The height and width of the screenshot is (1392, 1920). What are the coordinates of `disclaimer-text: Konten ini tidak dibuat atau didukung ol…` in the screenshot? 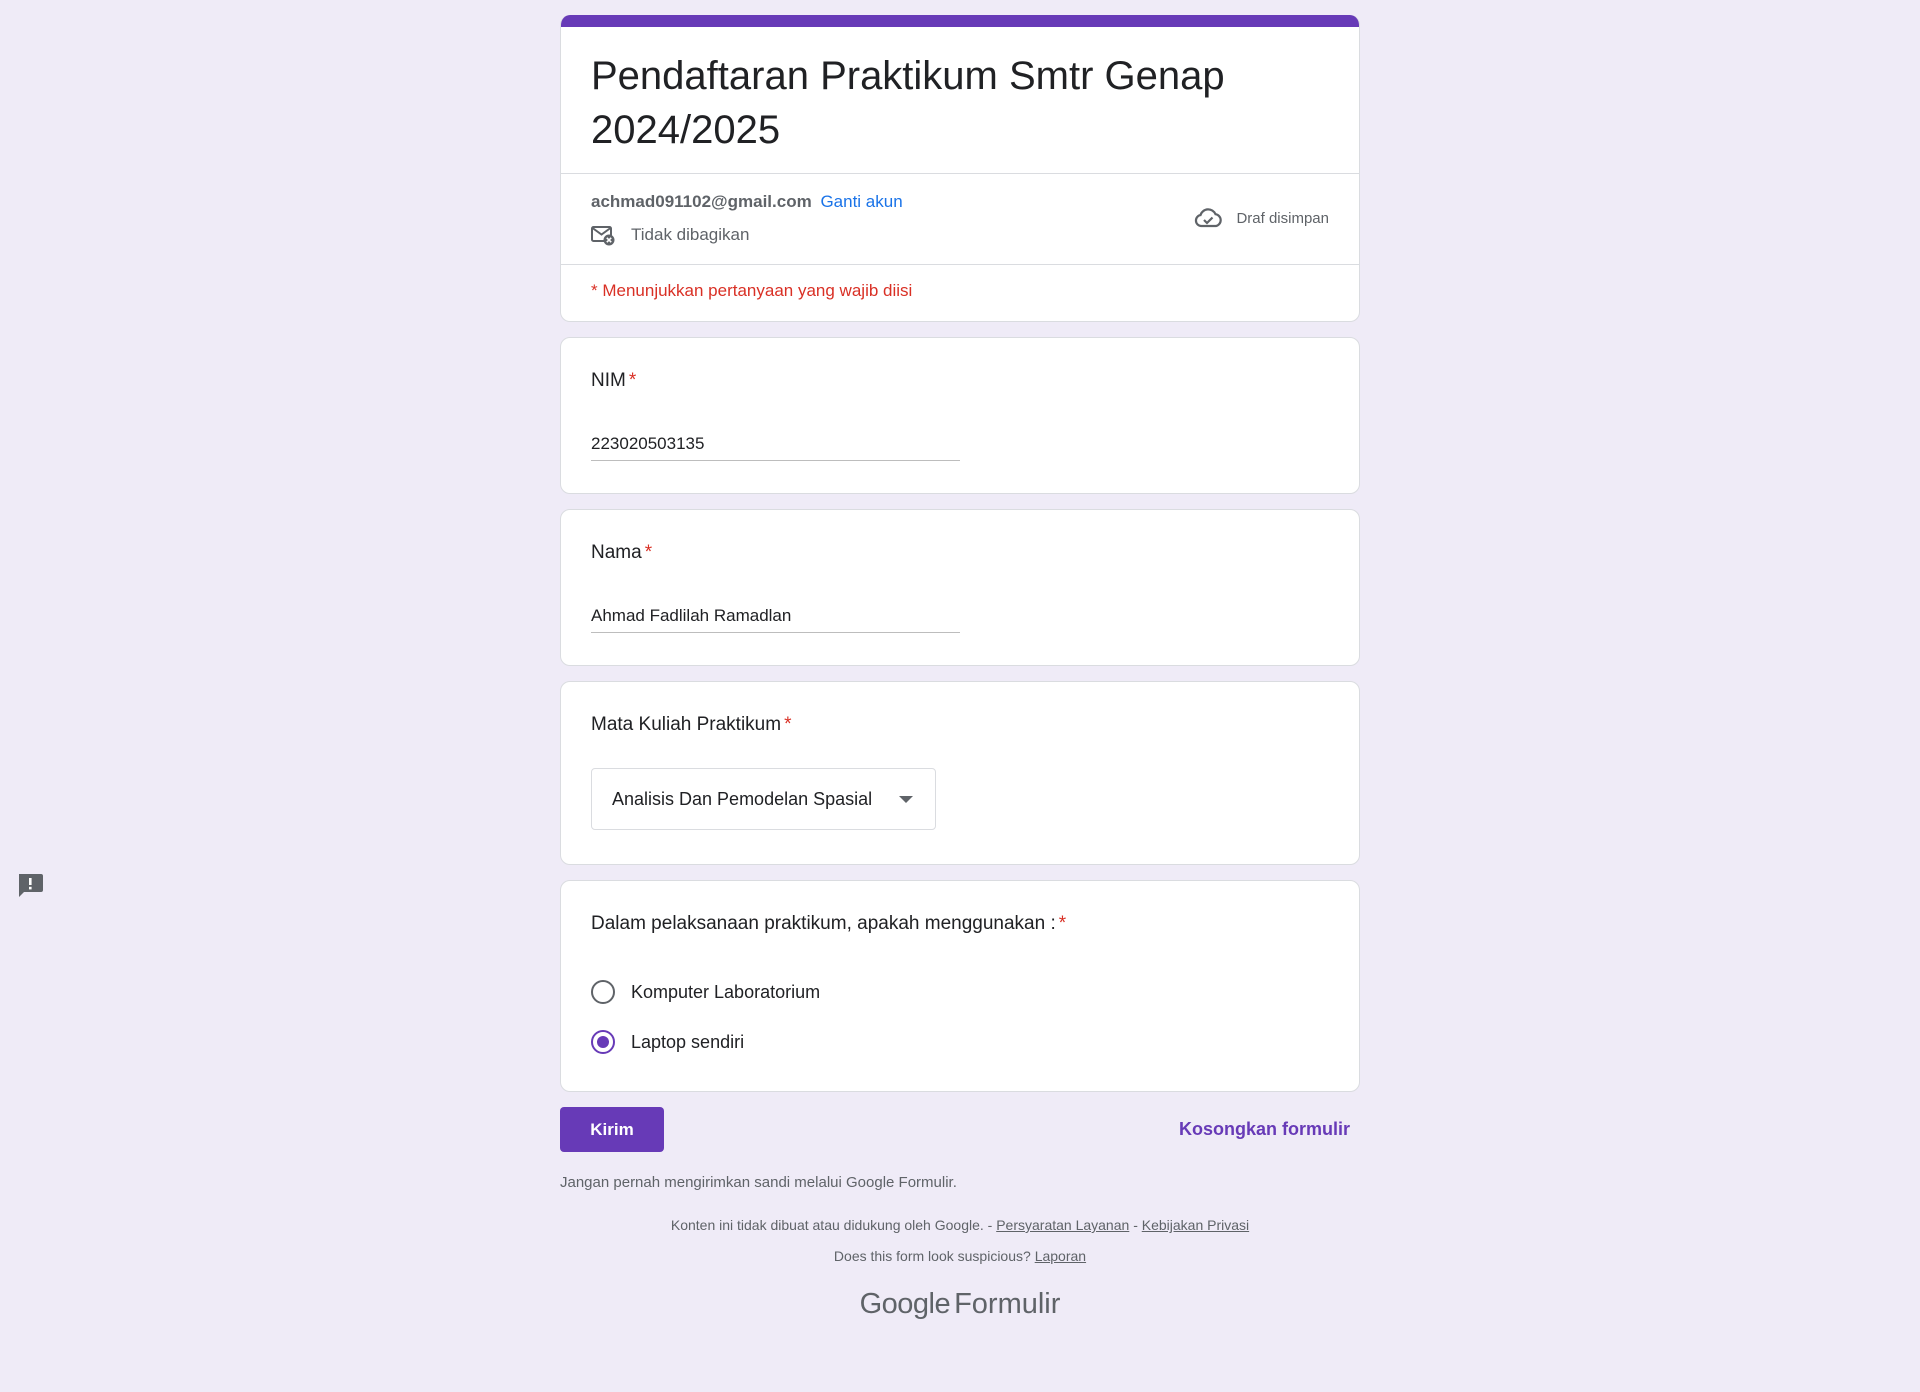 It's located at (831, 1225).